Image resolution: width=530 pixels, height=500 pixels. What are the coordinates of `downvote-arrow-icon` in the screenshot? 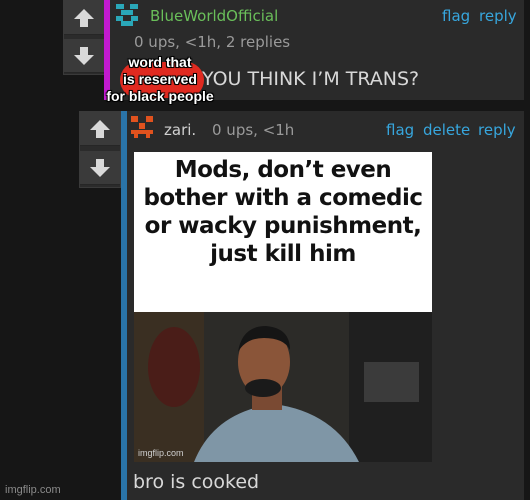 It's located at (100, 167).